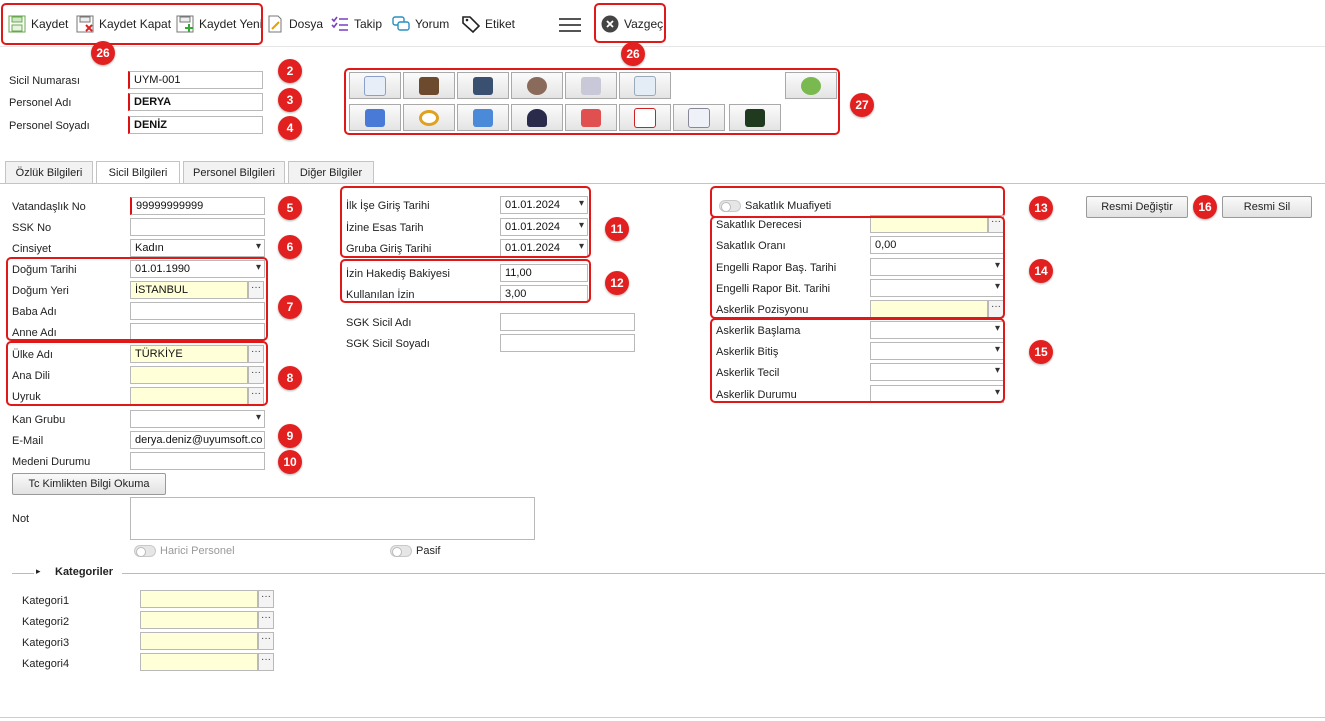  What do you see at coordinates (89, 484) in the screenshot?
I see `tc-read-button: Tc Kimlikten Bilgi Okuma` at bounding box center [89, 484].